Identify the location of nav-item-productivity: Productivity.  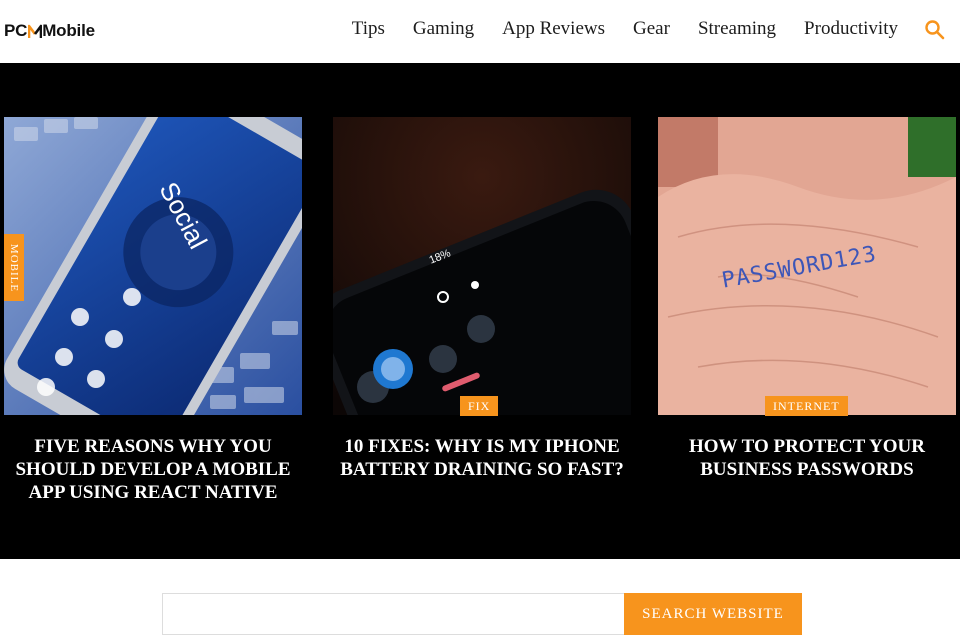
(851, 29).